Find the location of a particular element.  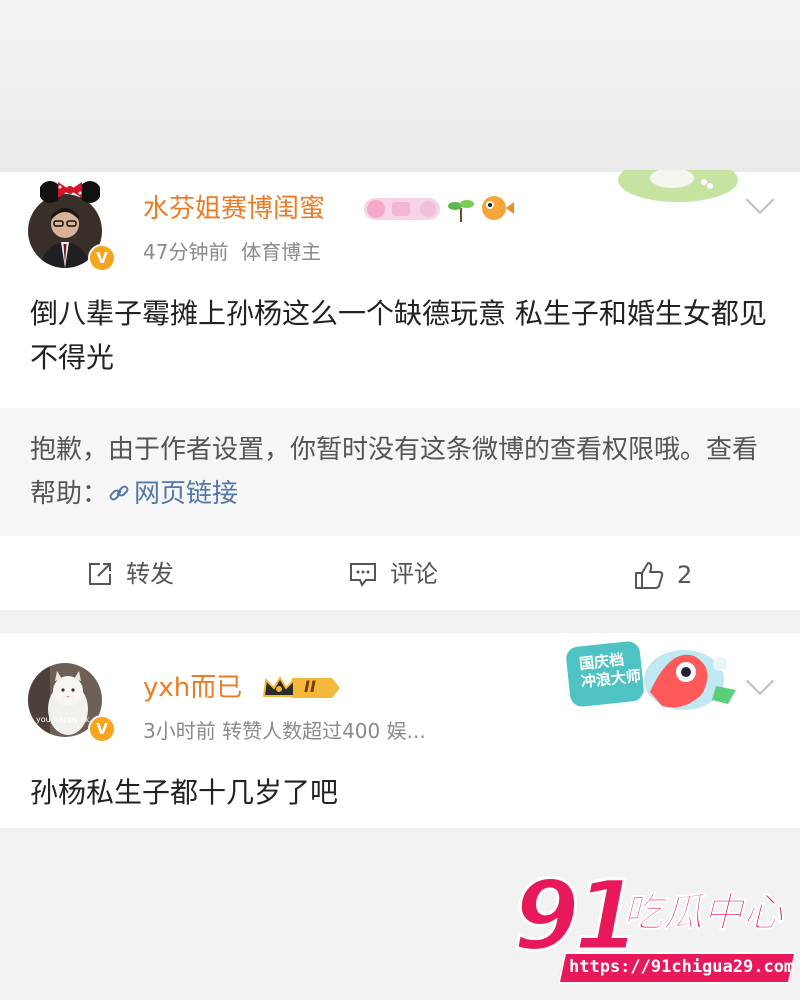

event-badge-text: 国庆档 冲浪大师 is located at coordinates (609, 670).